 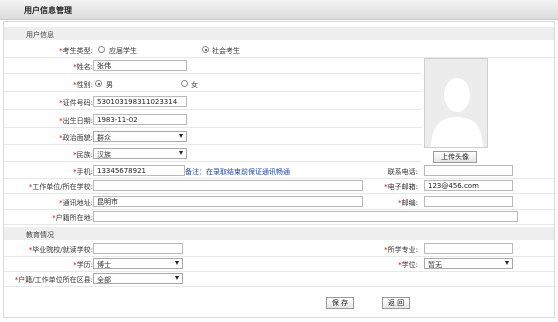 What do you see at coordinates (40, 35) in the screenshot?
I see `section-title-user-info: 用户信息` at bounding box center [40, 35].